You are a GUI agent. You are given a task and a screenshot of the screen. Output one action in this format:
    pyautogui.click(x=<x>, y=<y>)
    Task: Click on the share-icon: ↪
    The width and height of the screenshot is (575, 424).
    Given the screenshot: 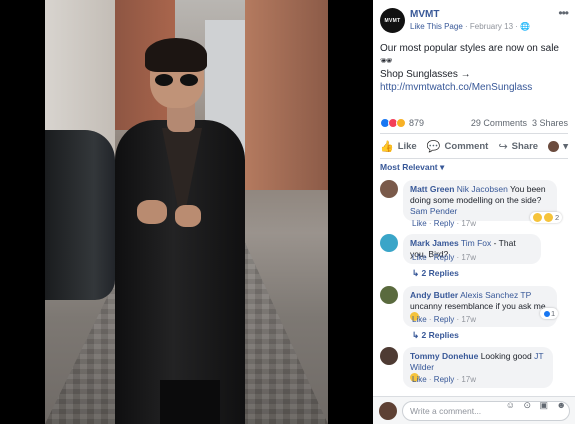 What is the action you would take?
    pyautogui.click(x=503, y=146)
    